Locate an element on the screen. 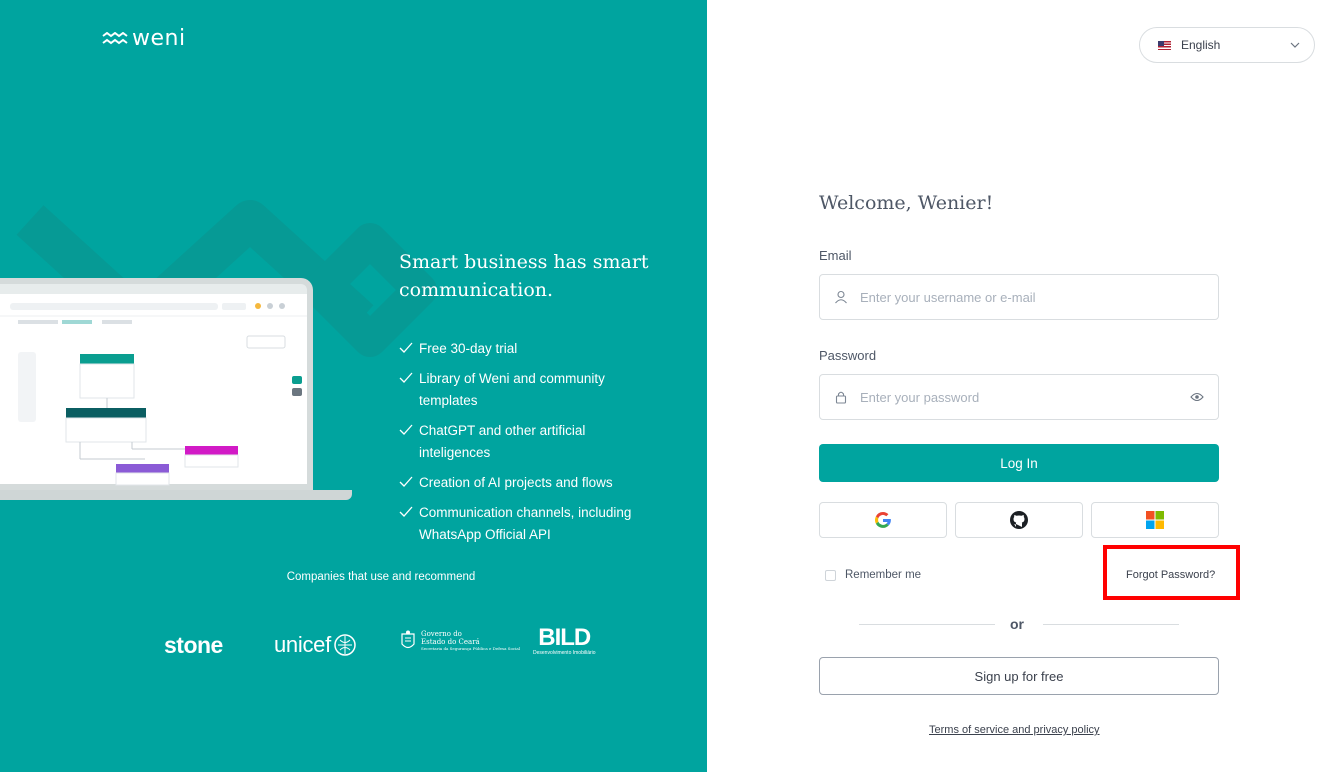 The width and height of the screenshot is (1328, 772). divider-right is located at coordinates (1111, 624).